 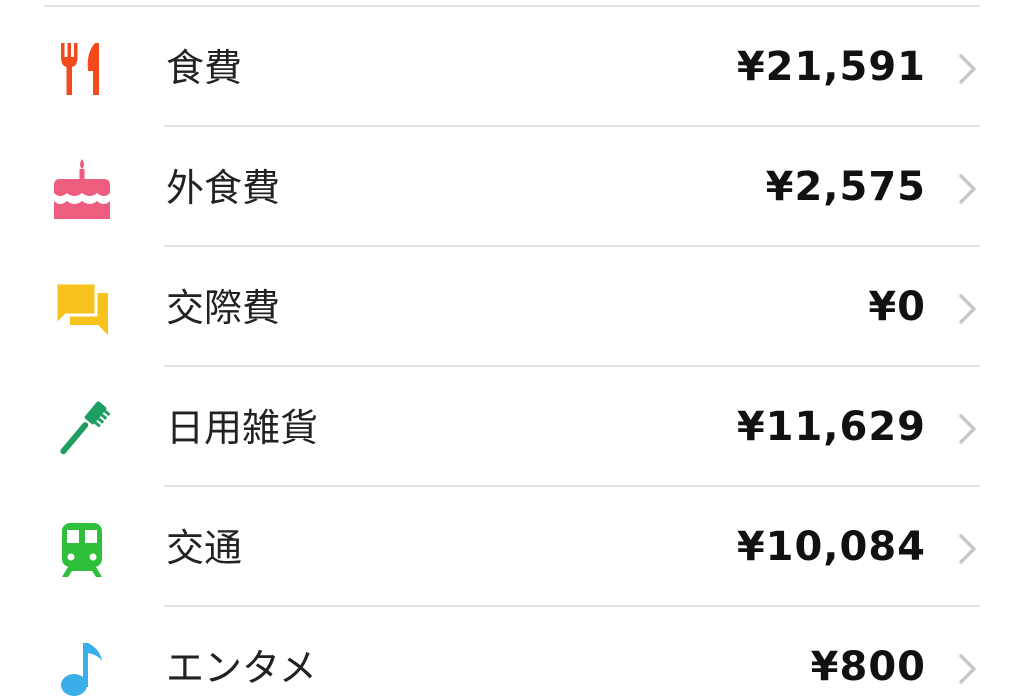 I want to click on category-amount: ¥21,591, so click(x=831, y=67).